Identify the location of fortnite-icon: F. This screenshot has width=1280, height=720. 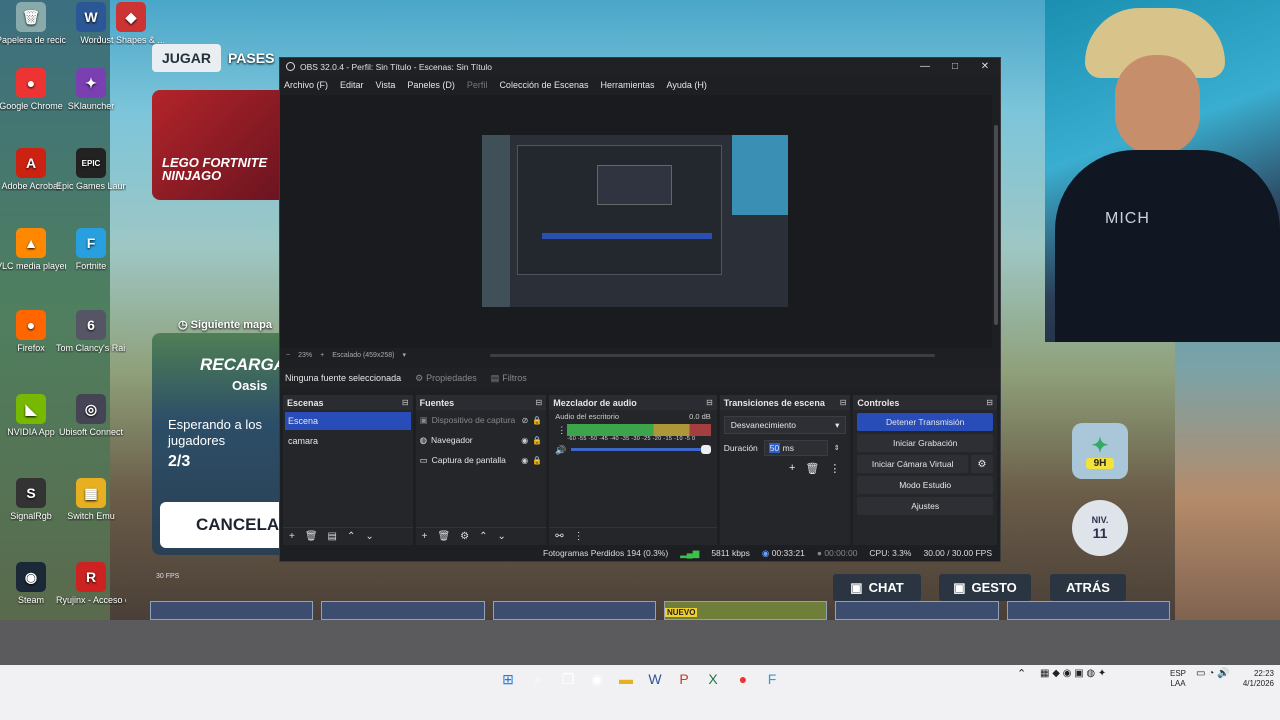
(772, 679).